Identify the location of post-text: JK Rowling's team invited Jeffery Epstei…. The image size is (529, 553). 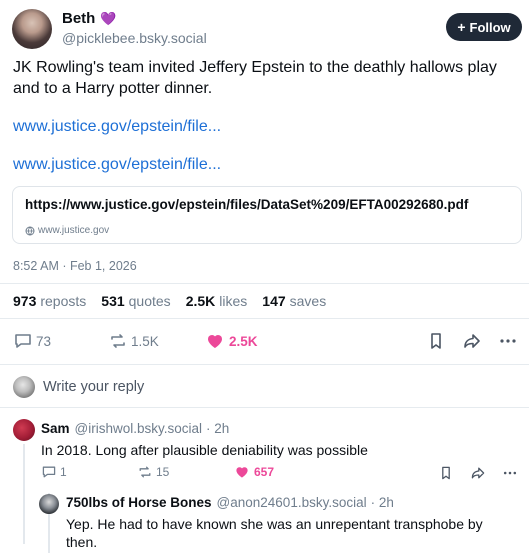
(255, 78).